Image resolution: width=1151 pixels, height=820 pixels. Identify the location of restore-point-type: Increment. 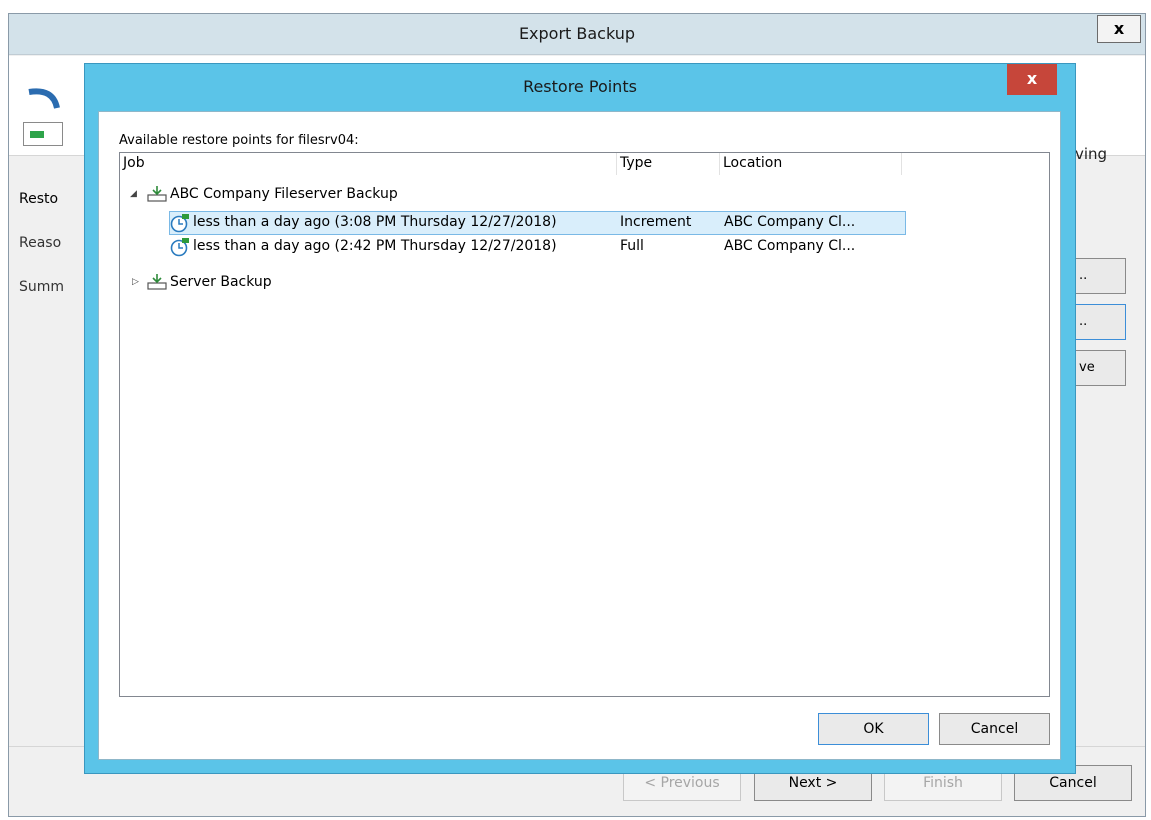
(656, 222).